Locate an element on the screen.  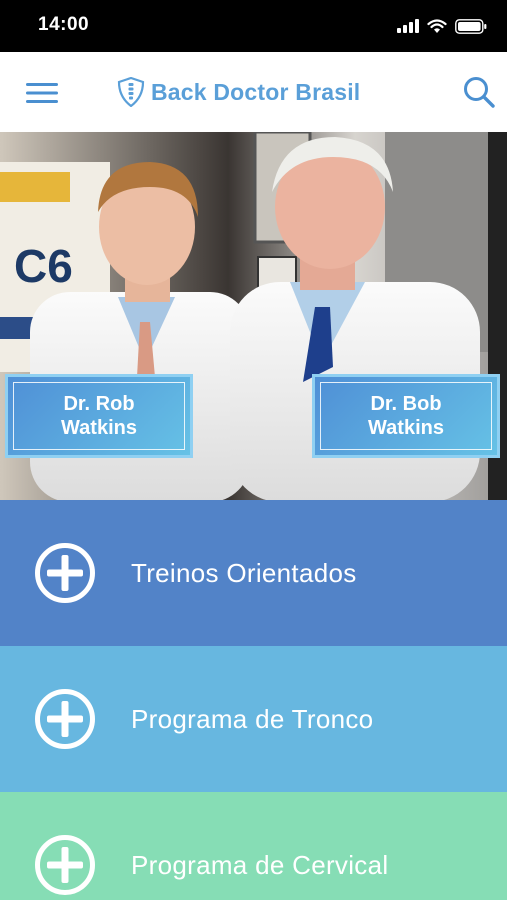
status-icons is located at coordinates (442, 26).